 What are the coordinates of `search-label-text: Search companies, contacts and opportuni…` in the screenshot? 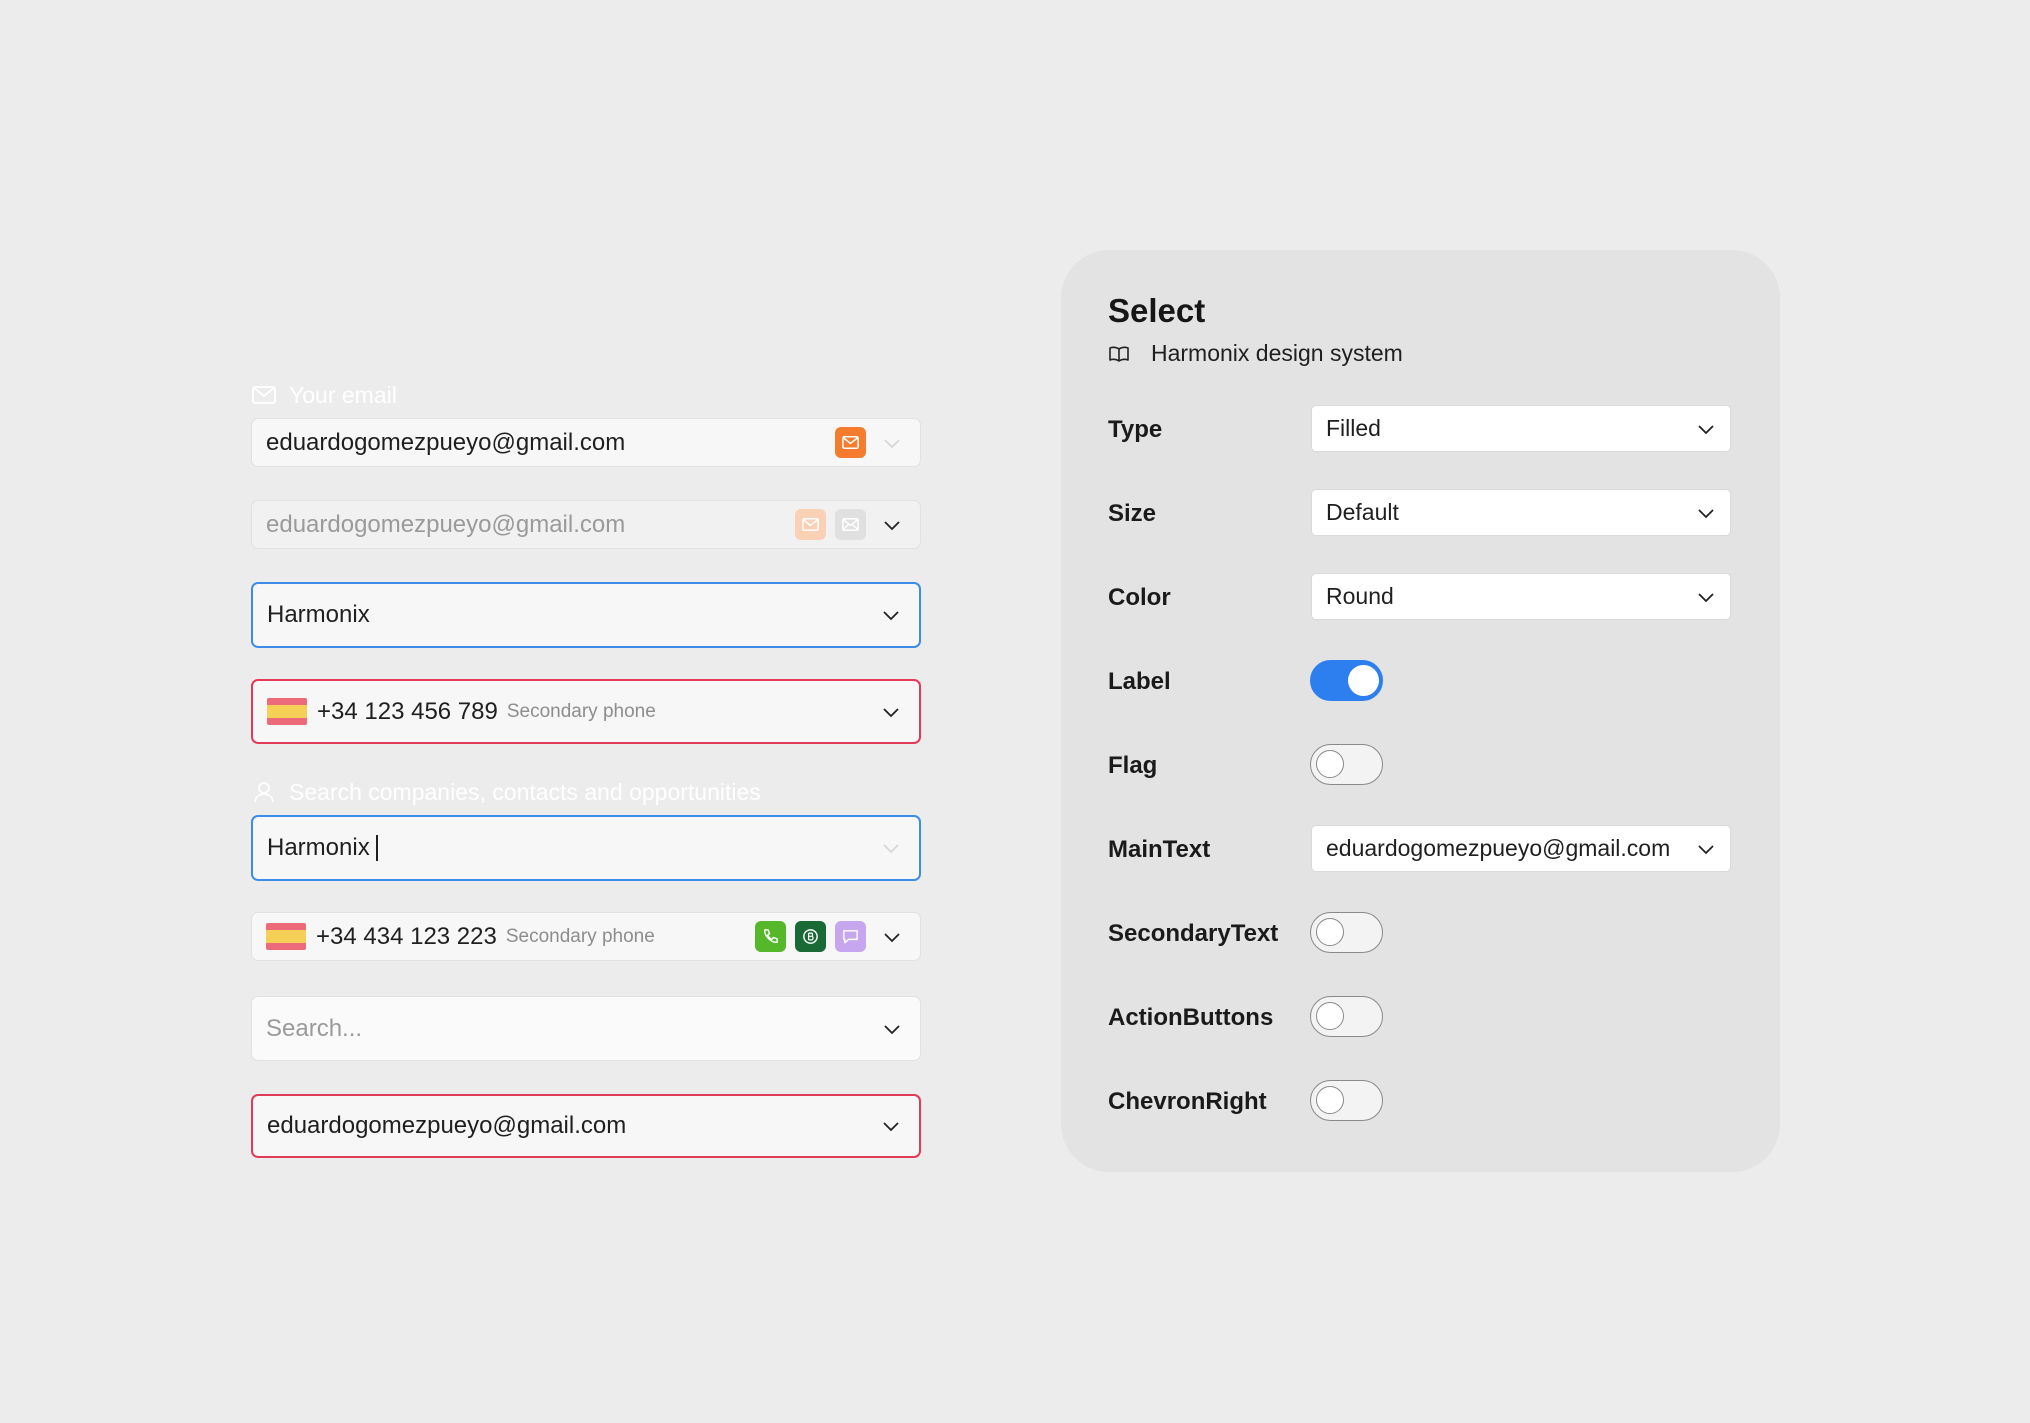 It's located at (525, 791).